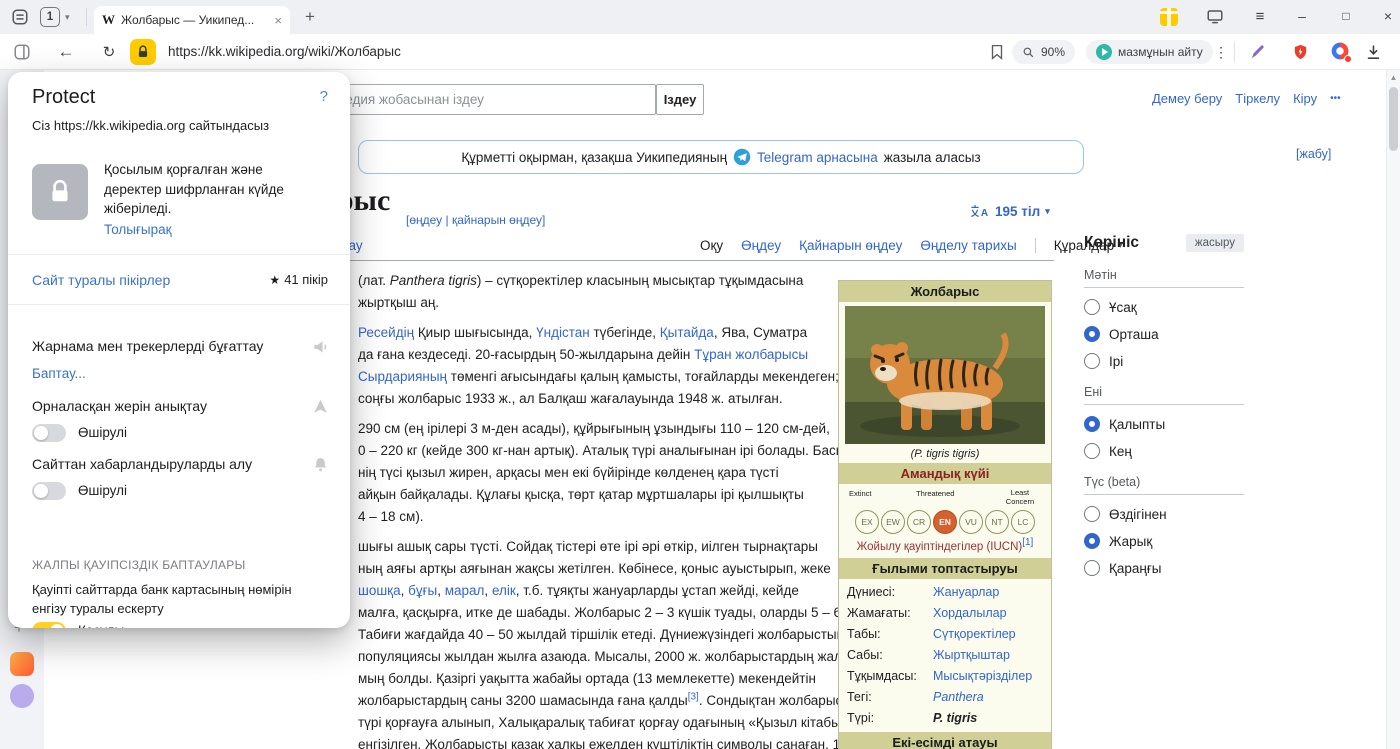  Describe the element at coordinates (1164, 361) in the screenshot. I see `radio-text-large: Ірі` at that location.